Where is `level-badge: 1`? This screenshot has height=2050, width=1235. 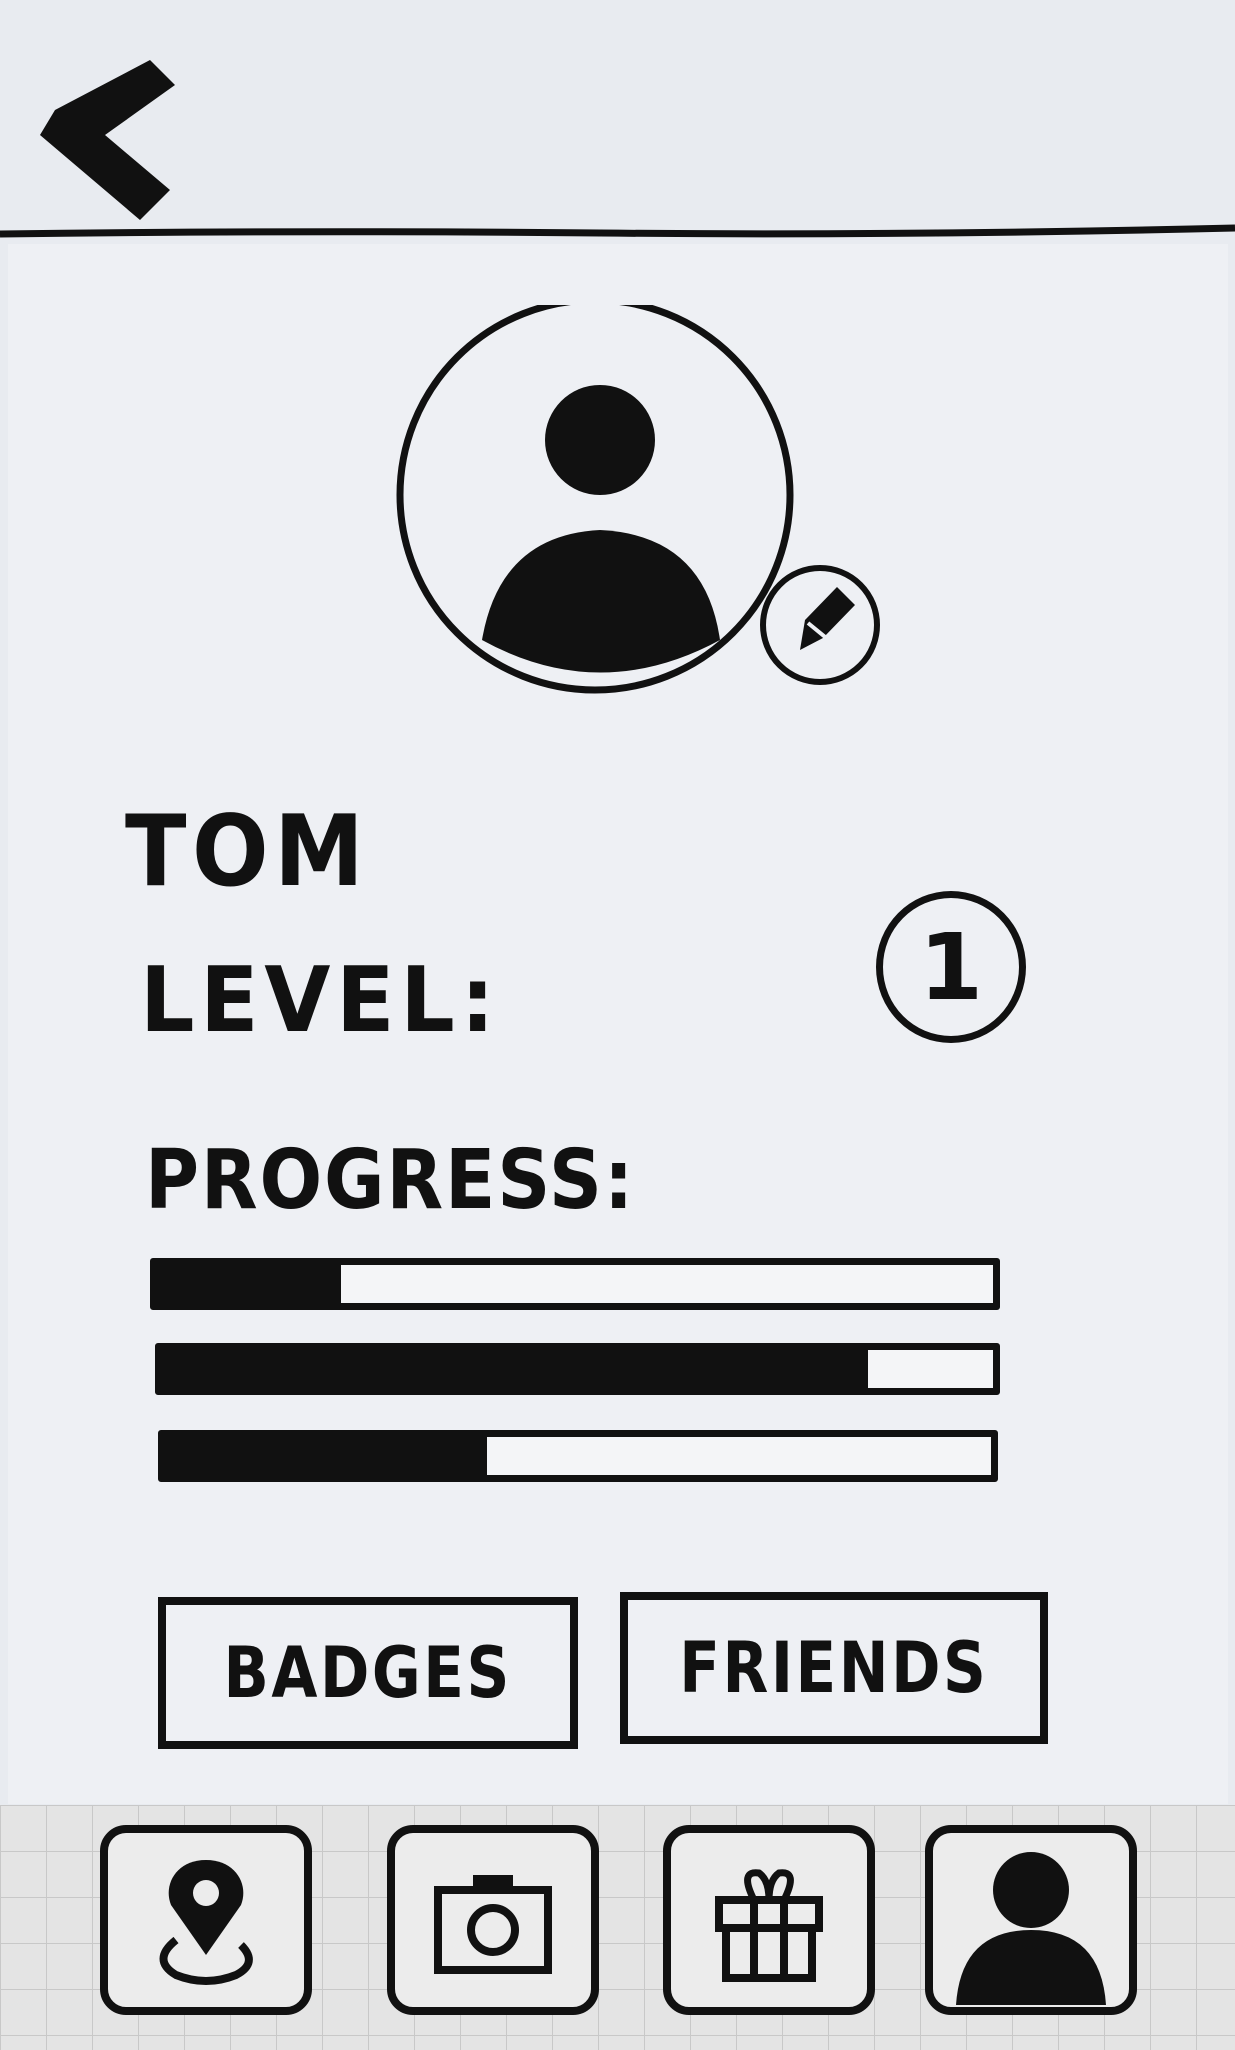
level-badge: 1 is located at coordinates (951, 967).